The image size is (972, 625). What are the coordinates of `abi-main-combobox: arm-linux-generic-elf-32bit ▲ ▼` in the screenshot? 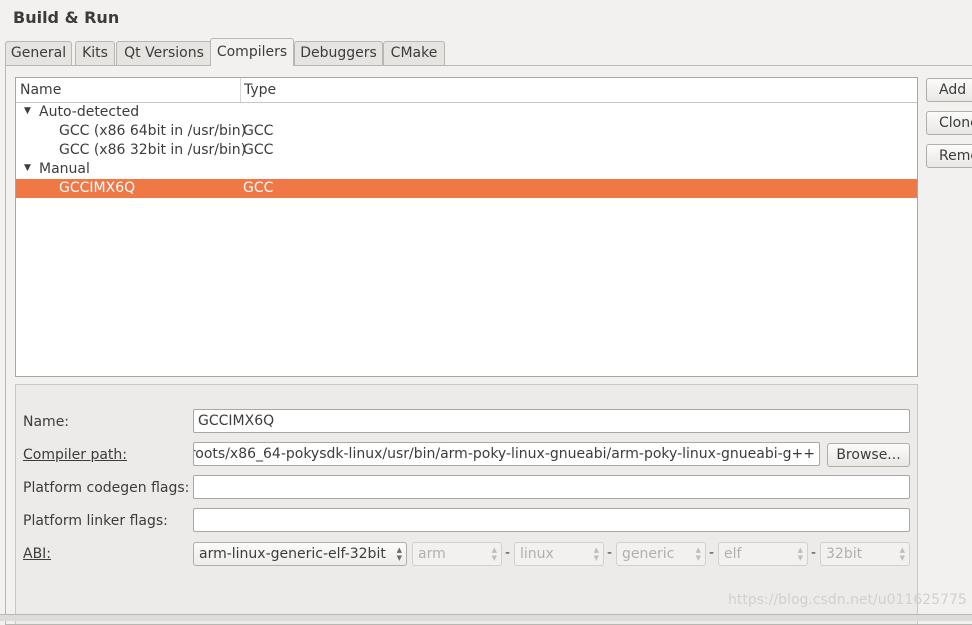 It's located at (300, 554).